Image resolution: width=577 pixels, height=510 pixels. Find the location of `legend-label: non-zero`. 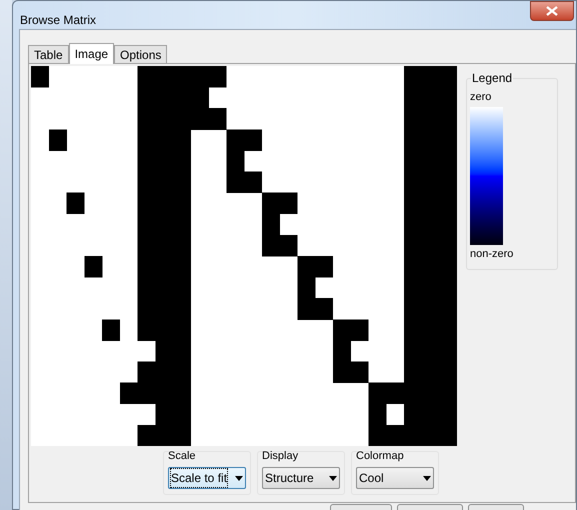

legend-label: non-zero is located at coordinates (492, 254).